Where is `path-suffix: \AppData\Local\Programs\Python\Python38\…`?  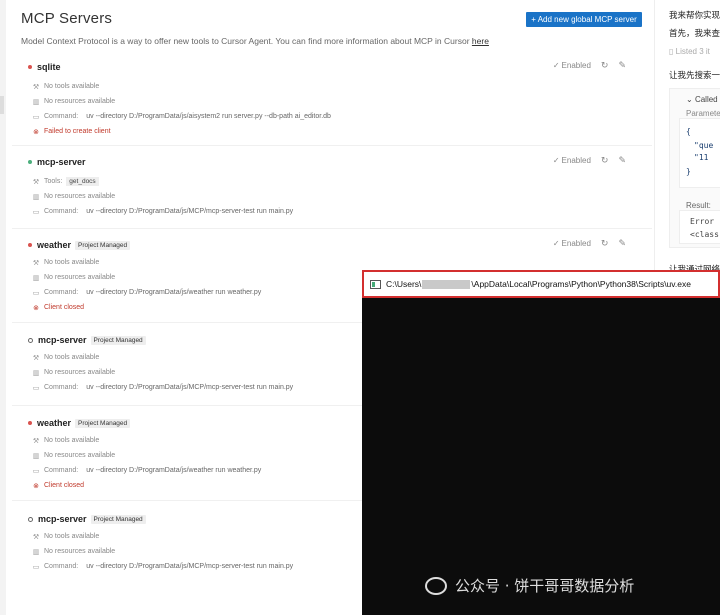 path-suffix: \AppData\Local\Programs\Python\Python38\… is located at coordinates (581, 284).